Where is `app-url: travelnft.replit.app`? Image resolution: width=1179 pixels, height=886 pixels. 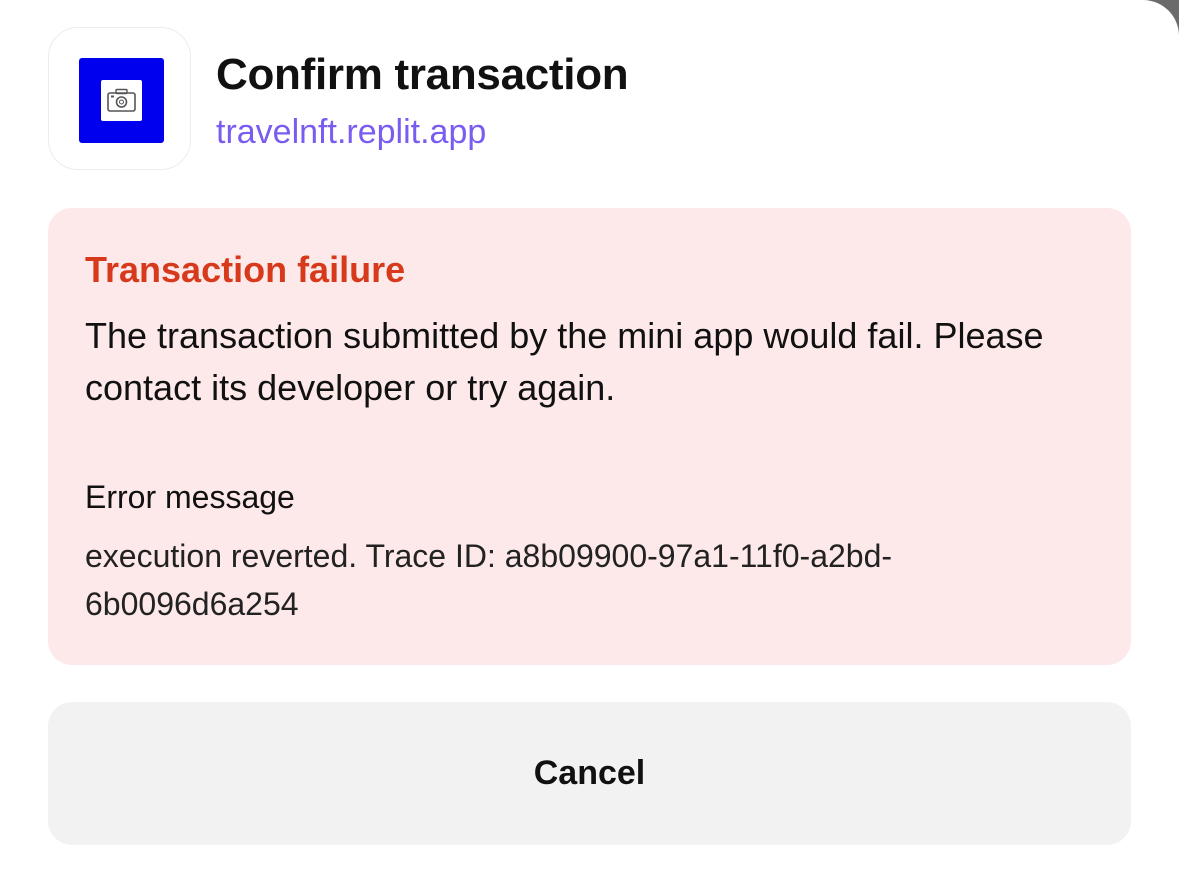
app-url: travelnft.replit.app is located at coordinates (351, 132).